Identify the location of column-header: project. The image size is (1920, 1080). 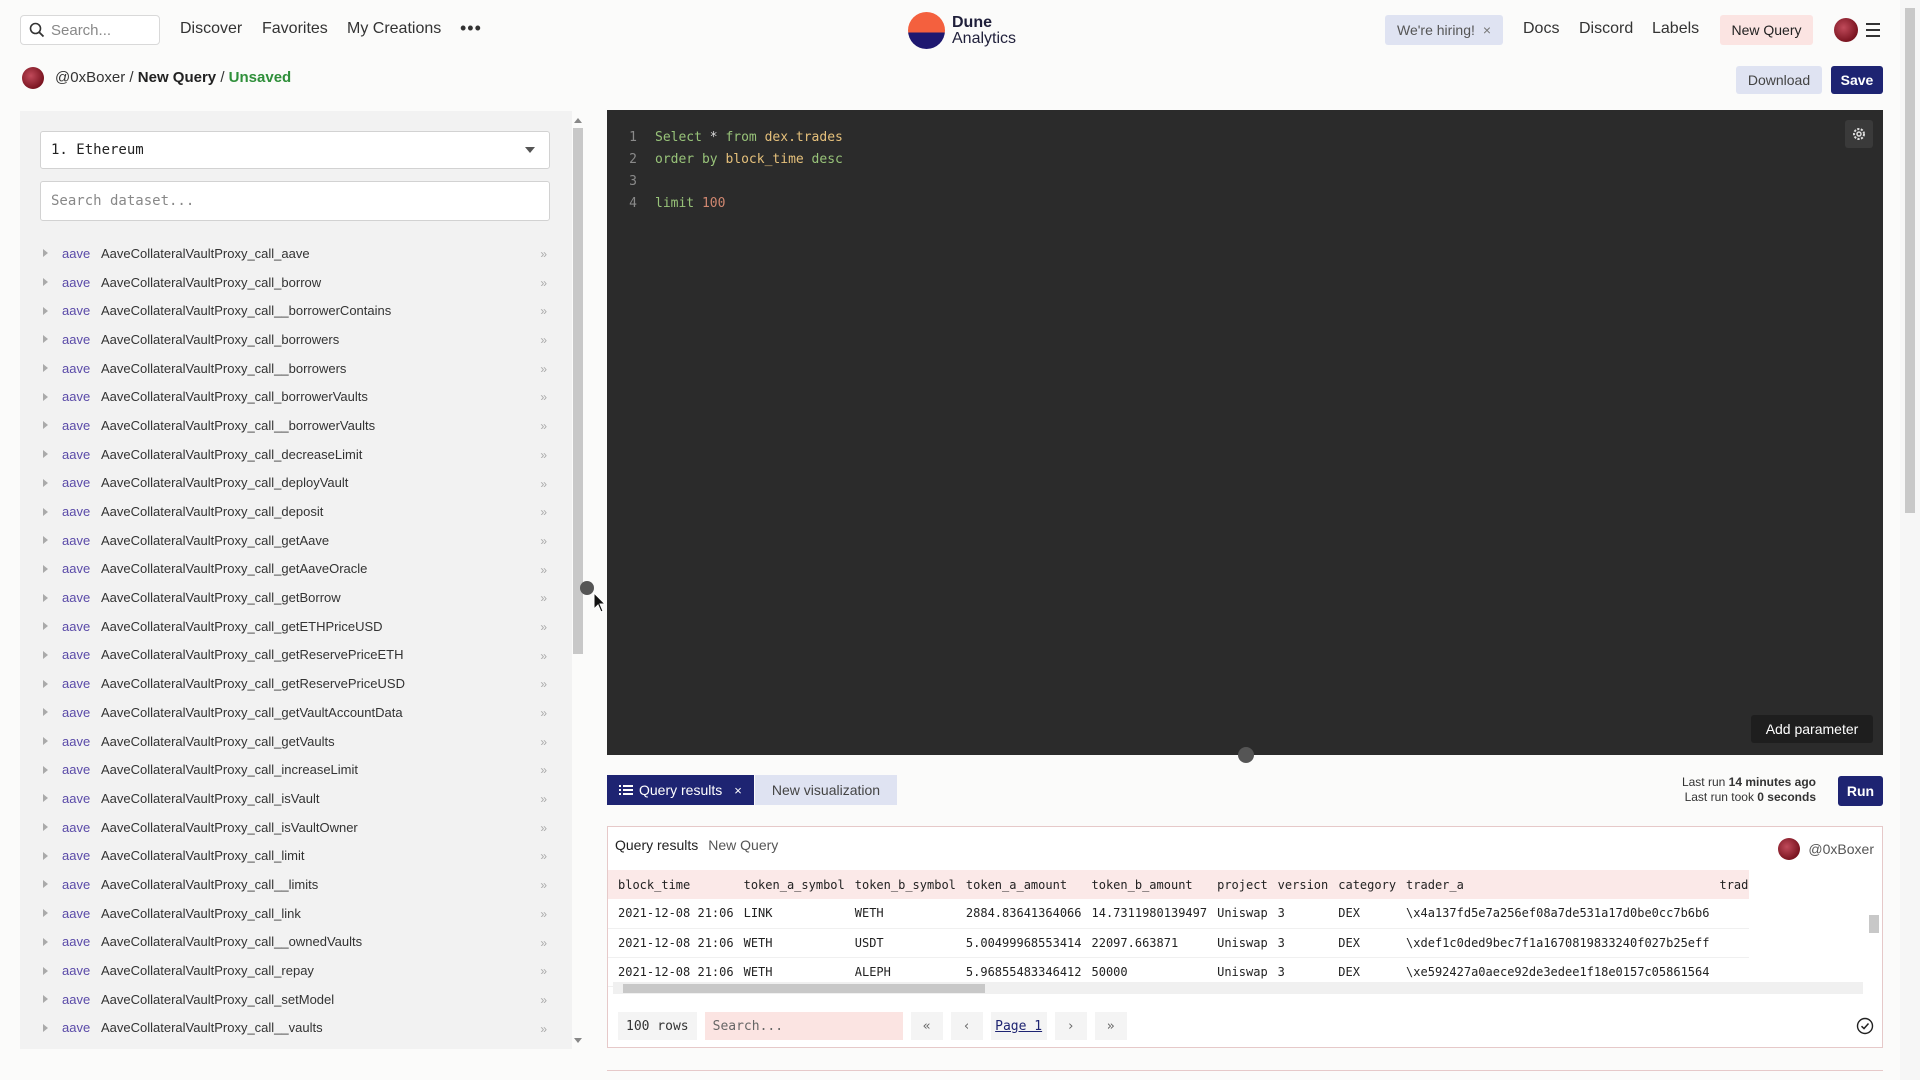
(1237, 884).